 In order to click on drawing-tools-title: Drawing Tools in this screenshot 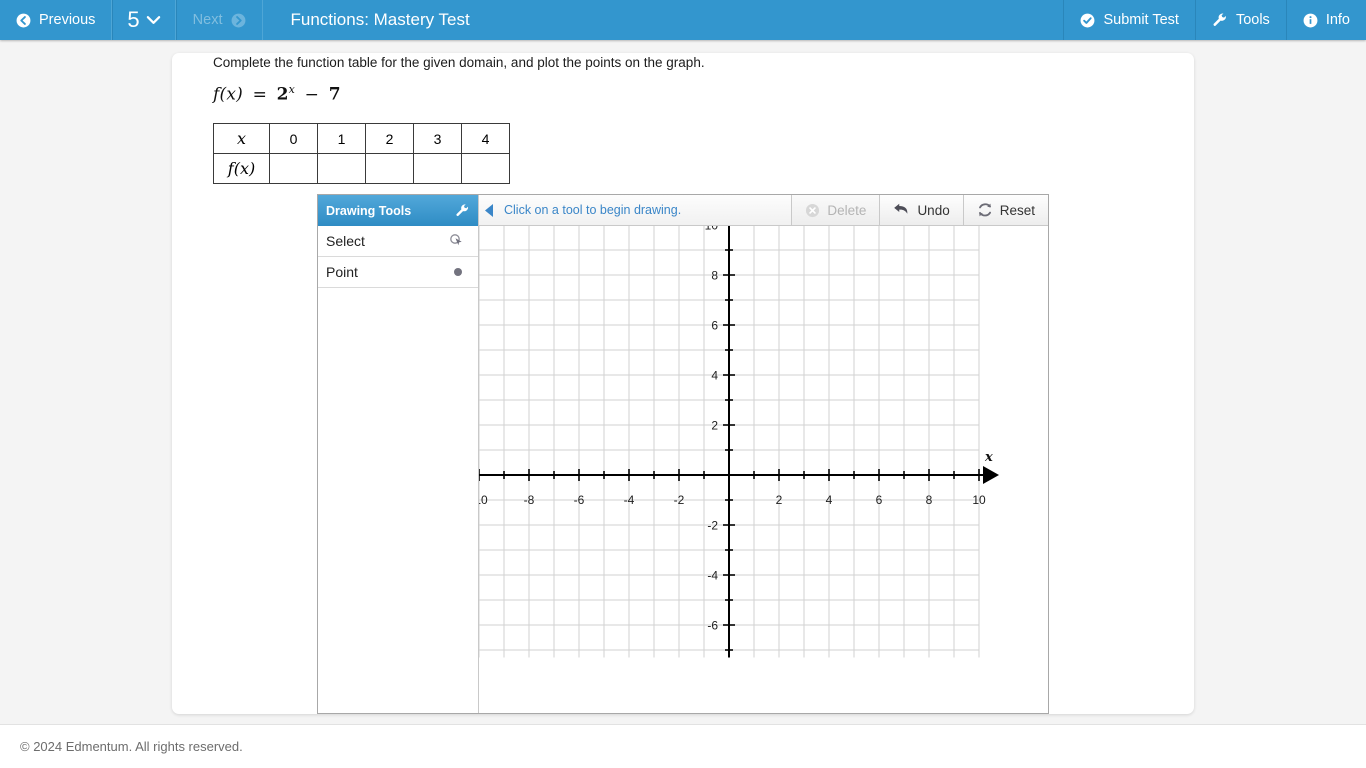, I will do `click(369, 210)`.